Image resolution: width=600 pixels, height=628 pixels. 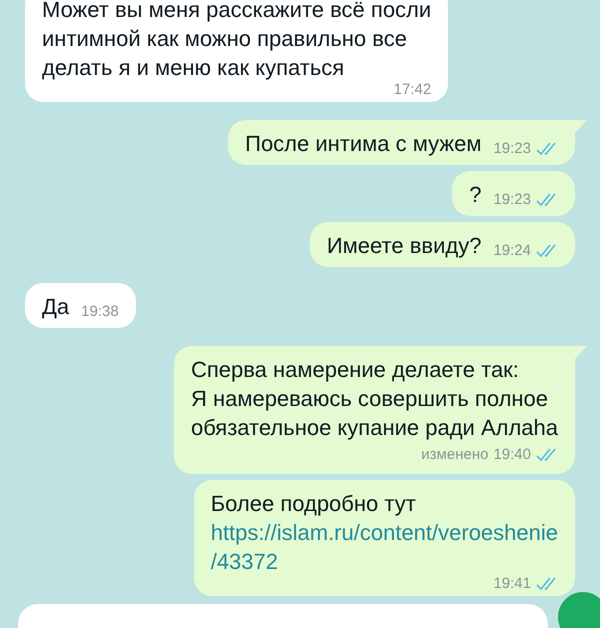 What do you see at coordinates (56, 307) in the screenshot?
I see `message-text: Да` at bounding box center [56, 307].